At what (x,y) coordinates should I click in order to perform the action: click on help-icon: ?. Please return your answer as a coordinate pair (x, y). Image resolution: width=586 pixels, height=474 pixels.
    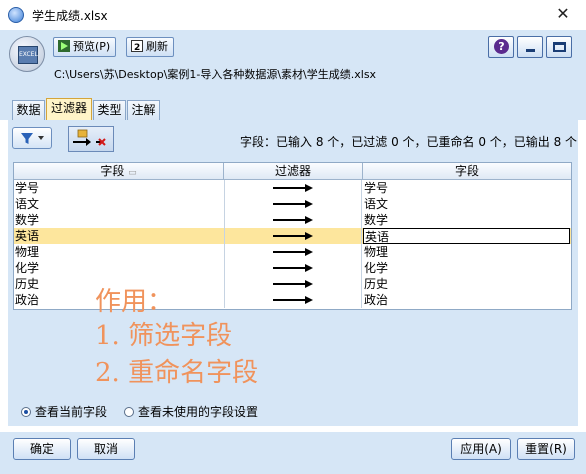
    Looking at the image, I should click on (501, 46).